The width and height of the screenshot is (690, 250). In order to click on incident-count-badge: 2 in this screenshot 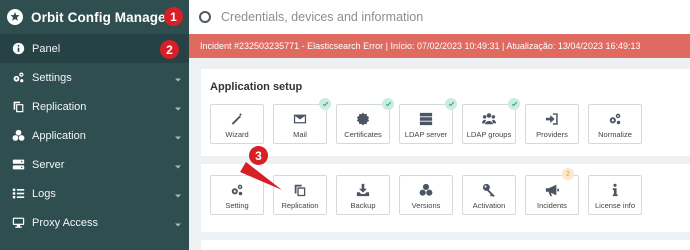, I will do `click(568, 174)`.